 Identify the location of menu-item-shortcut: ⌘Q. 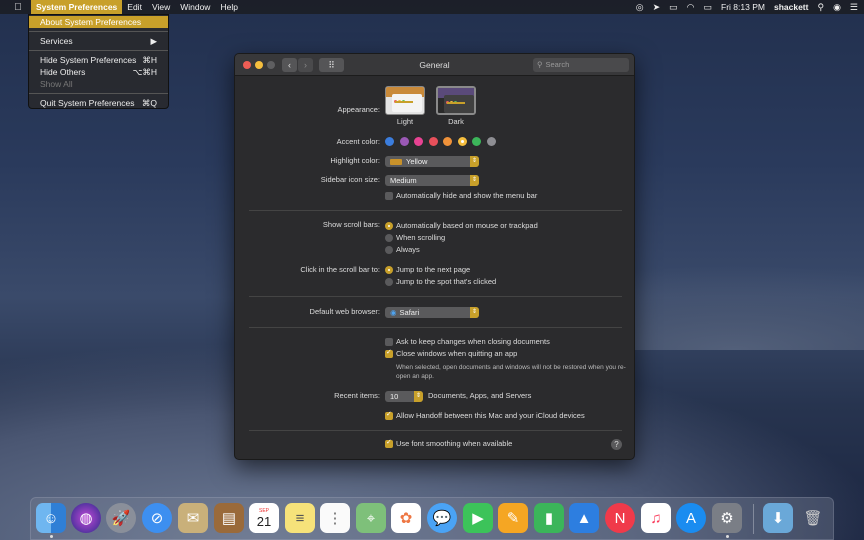
(149, 103).